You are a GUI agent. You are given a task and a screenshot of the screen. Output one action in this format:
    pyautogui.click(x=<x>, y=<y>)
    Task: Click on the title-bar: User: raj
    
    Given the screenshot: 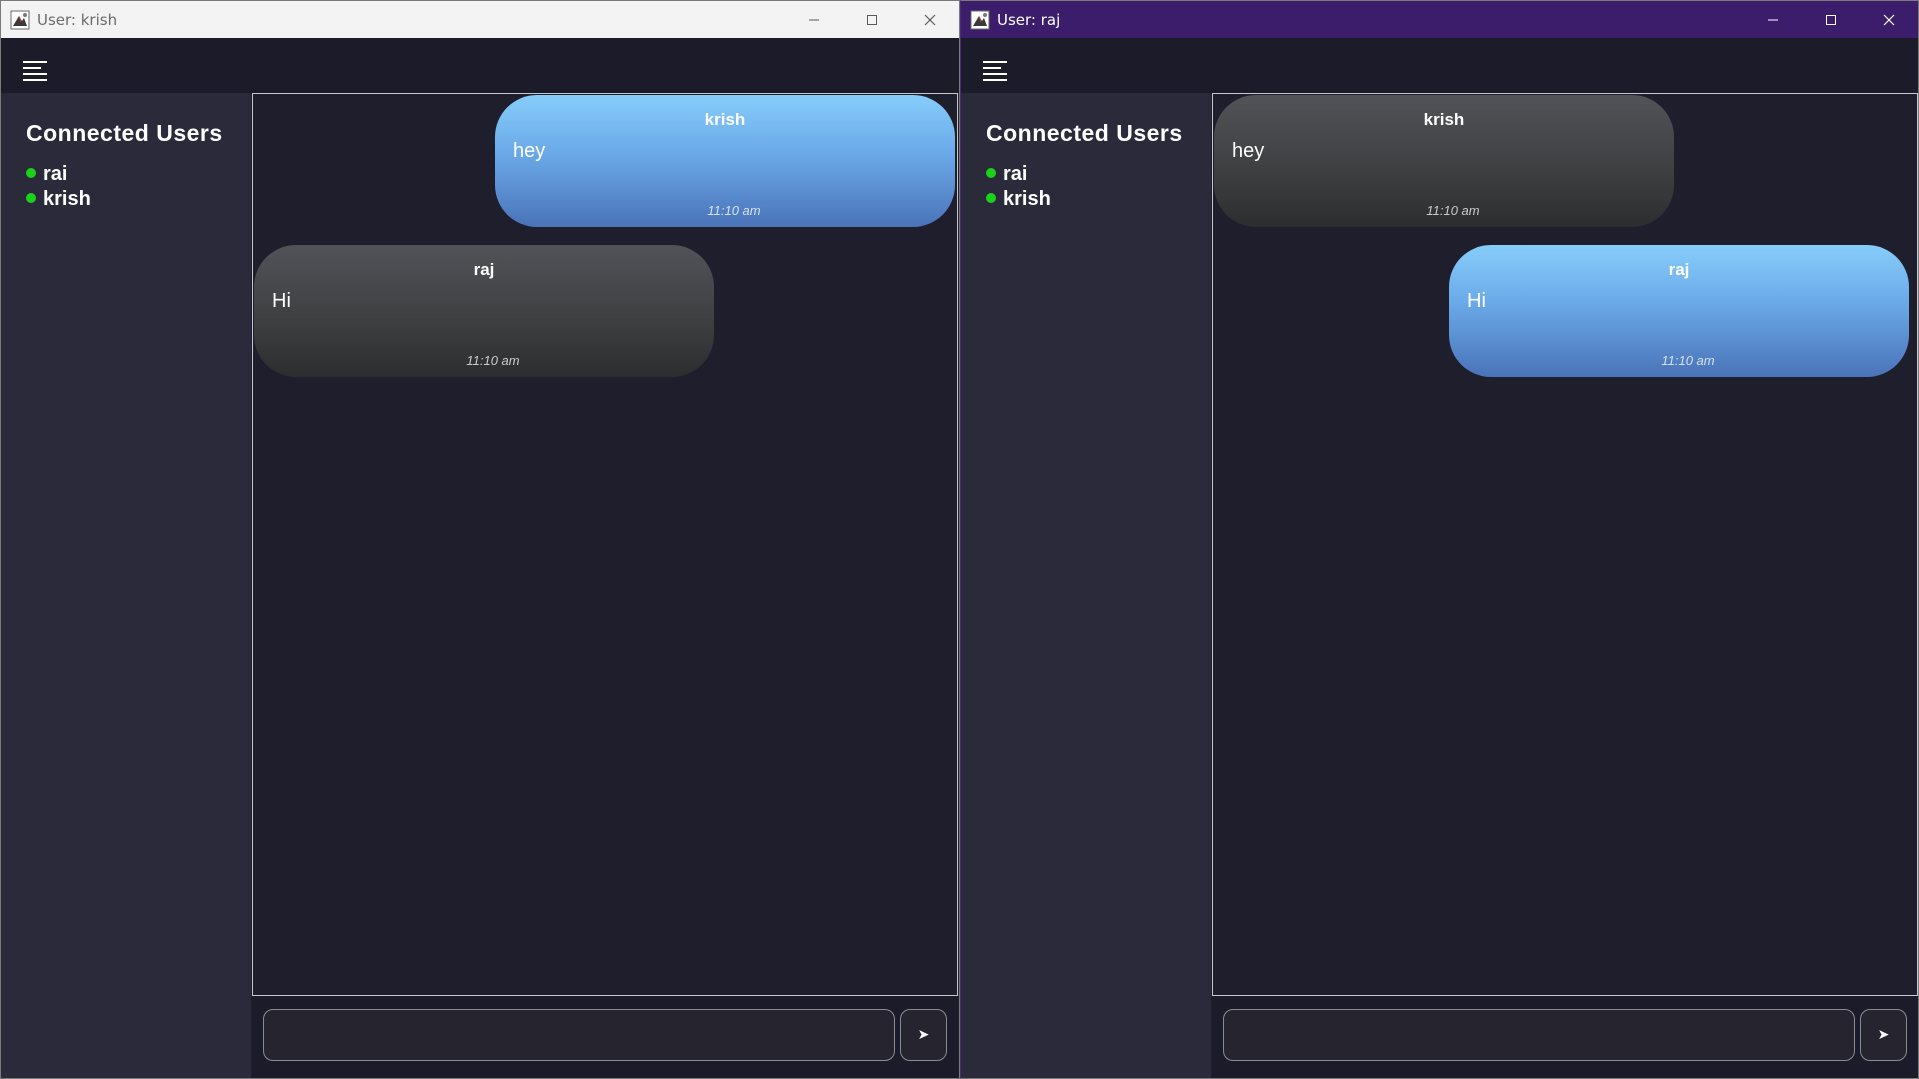 What is the action you would take?
    pyautogui.click(x=1439, y=19)
    